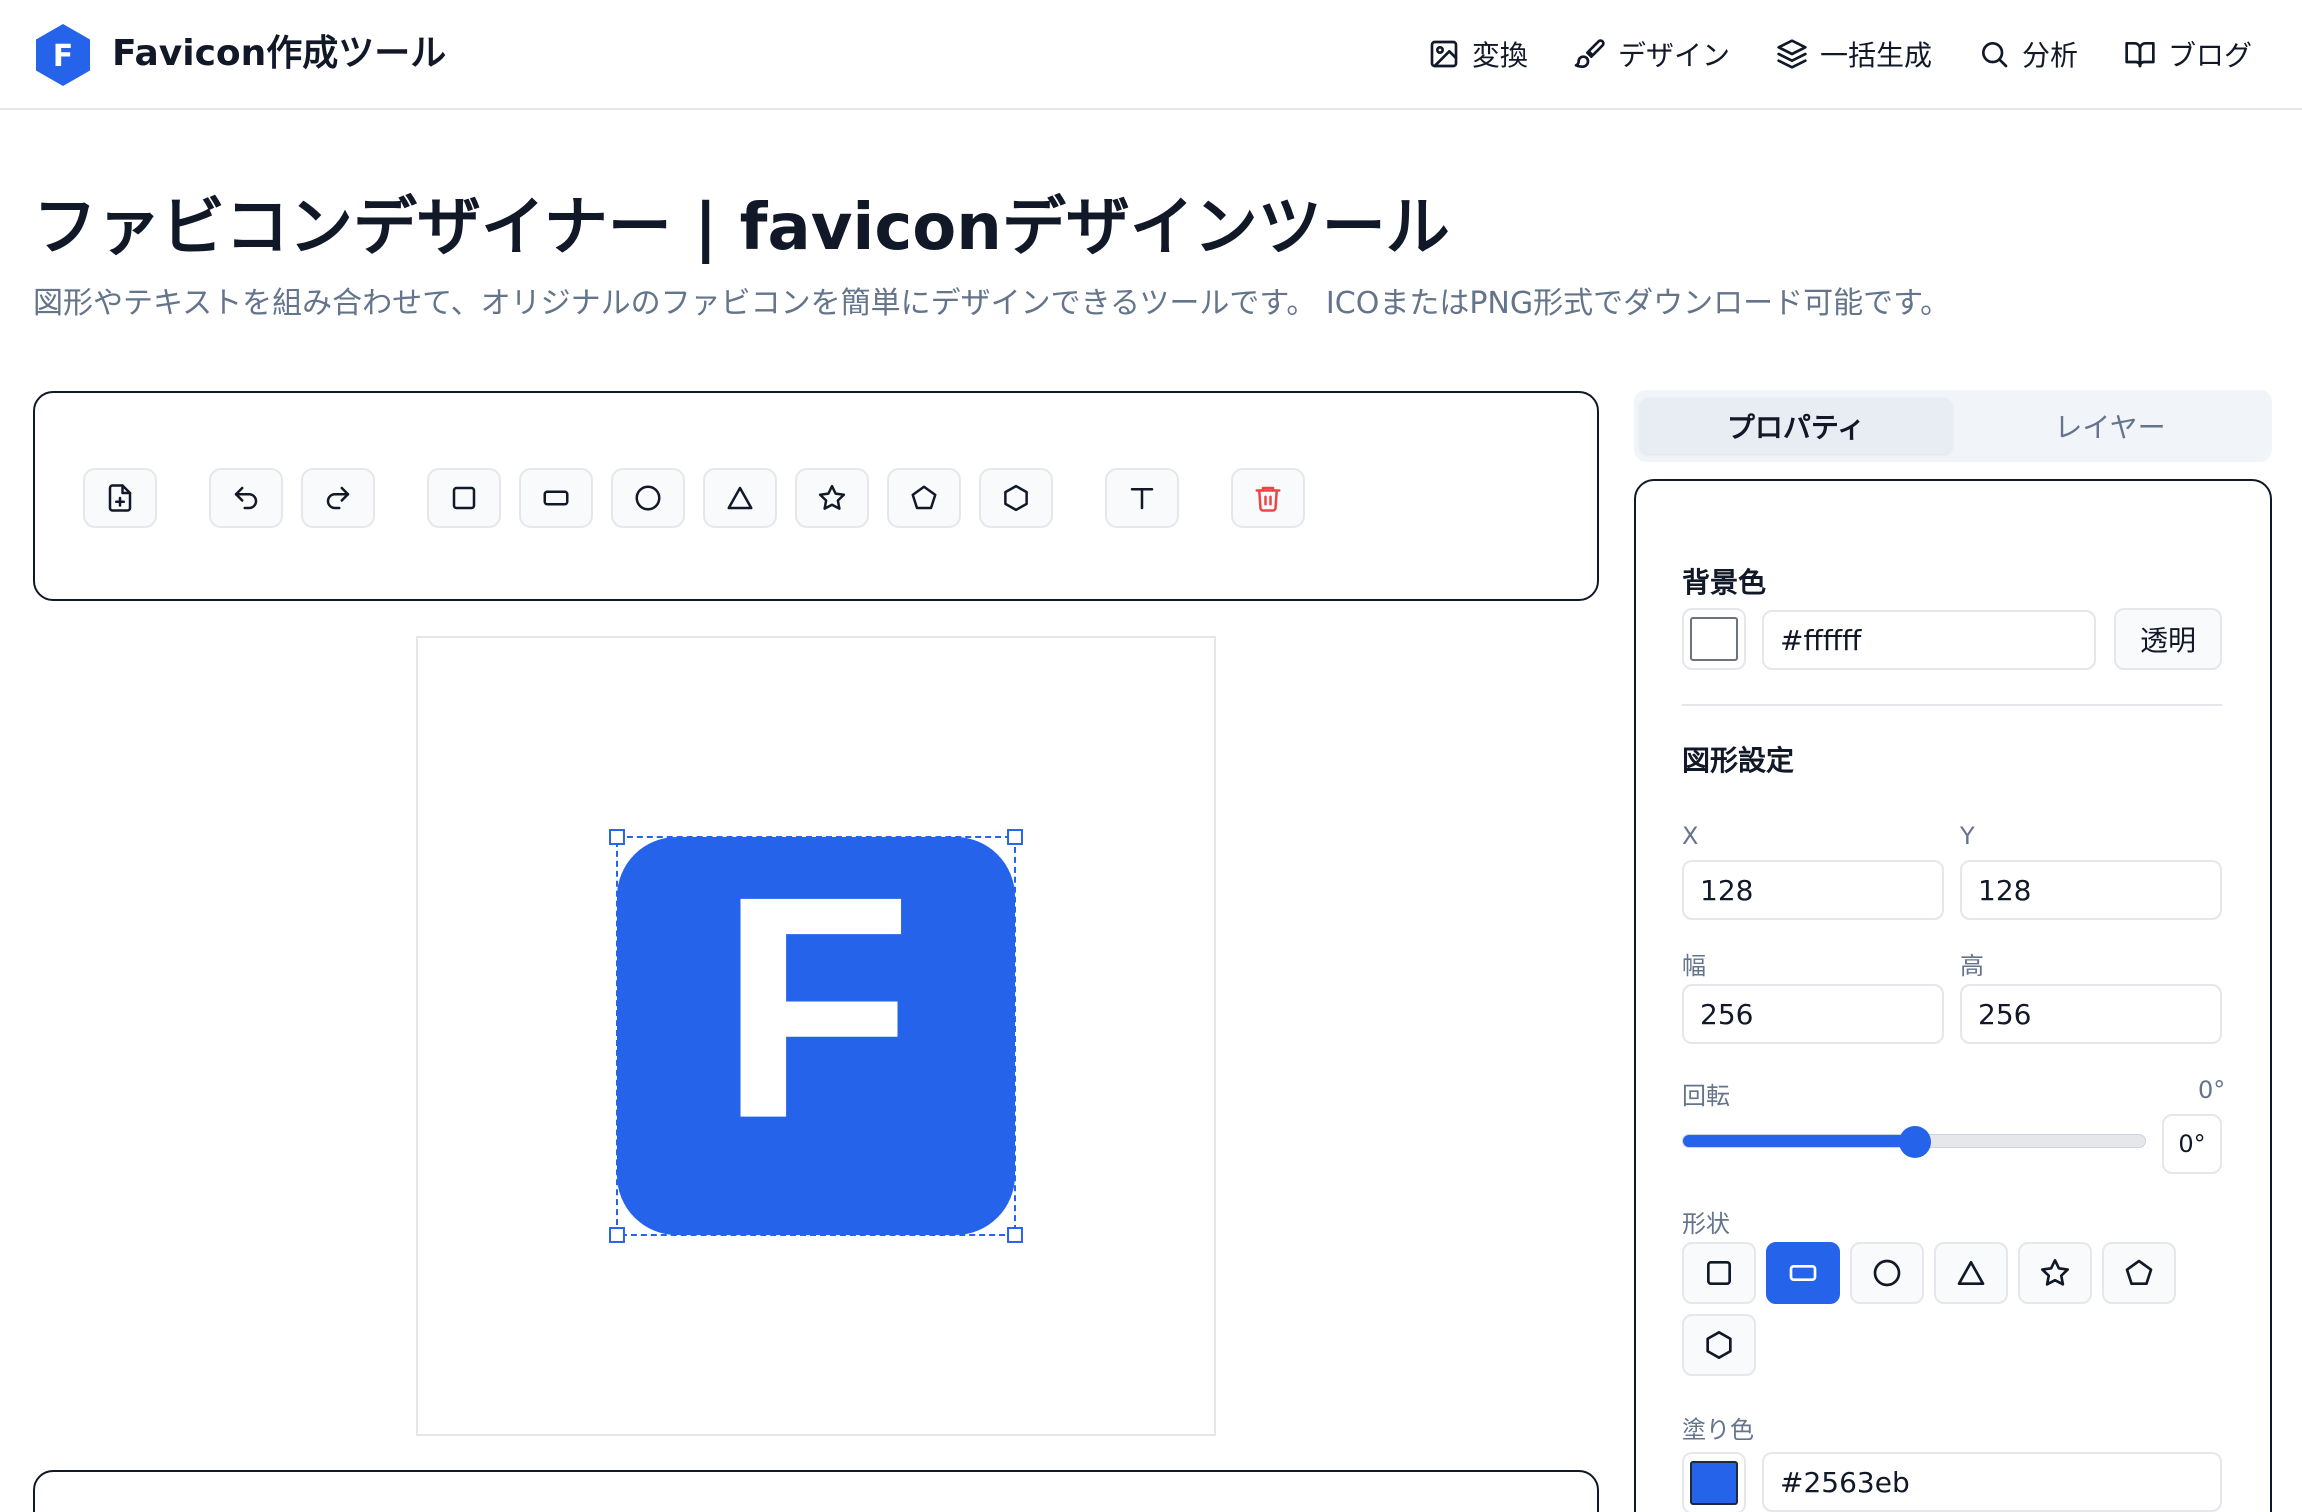  Describe the element at coordinates (1706, 1096) in the screenshot. I see `rotation-label: 回転` at that location.